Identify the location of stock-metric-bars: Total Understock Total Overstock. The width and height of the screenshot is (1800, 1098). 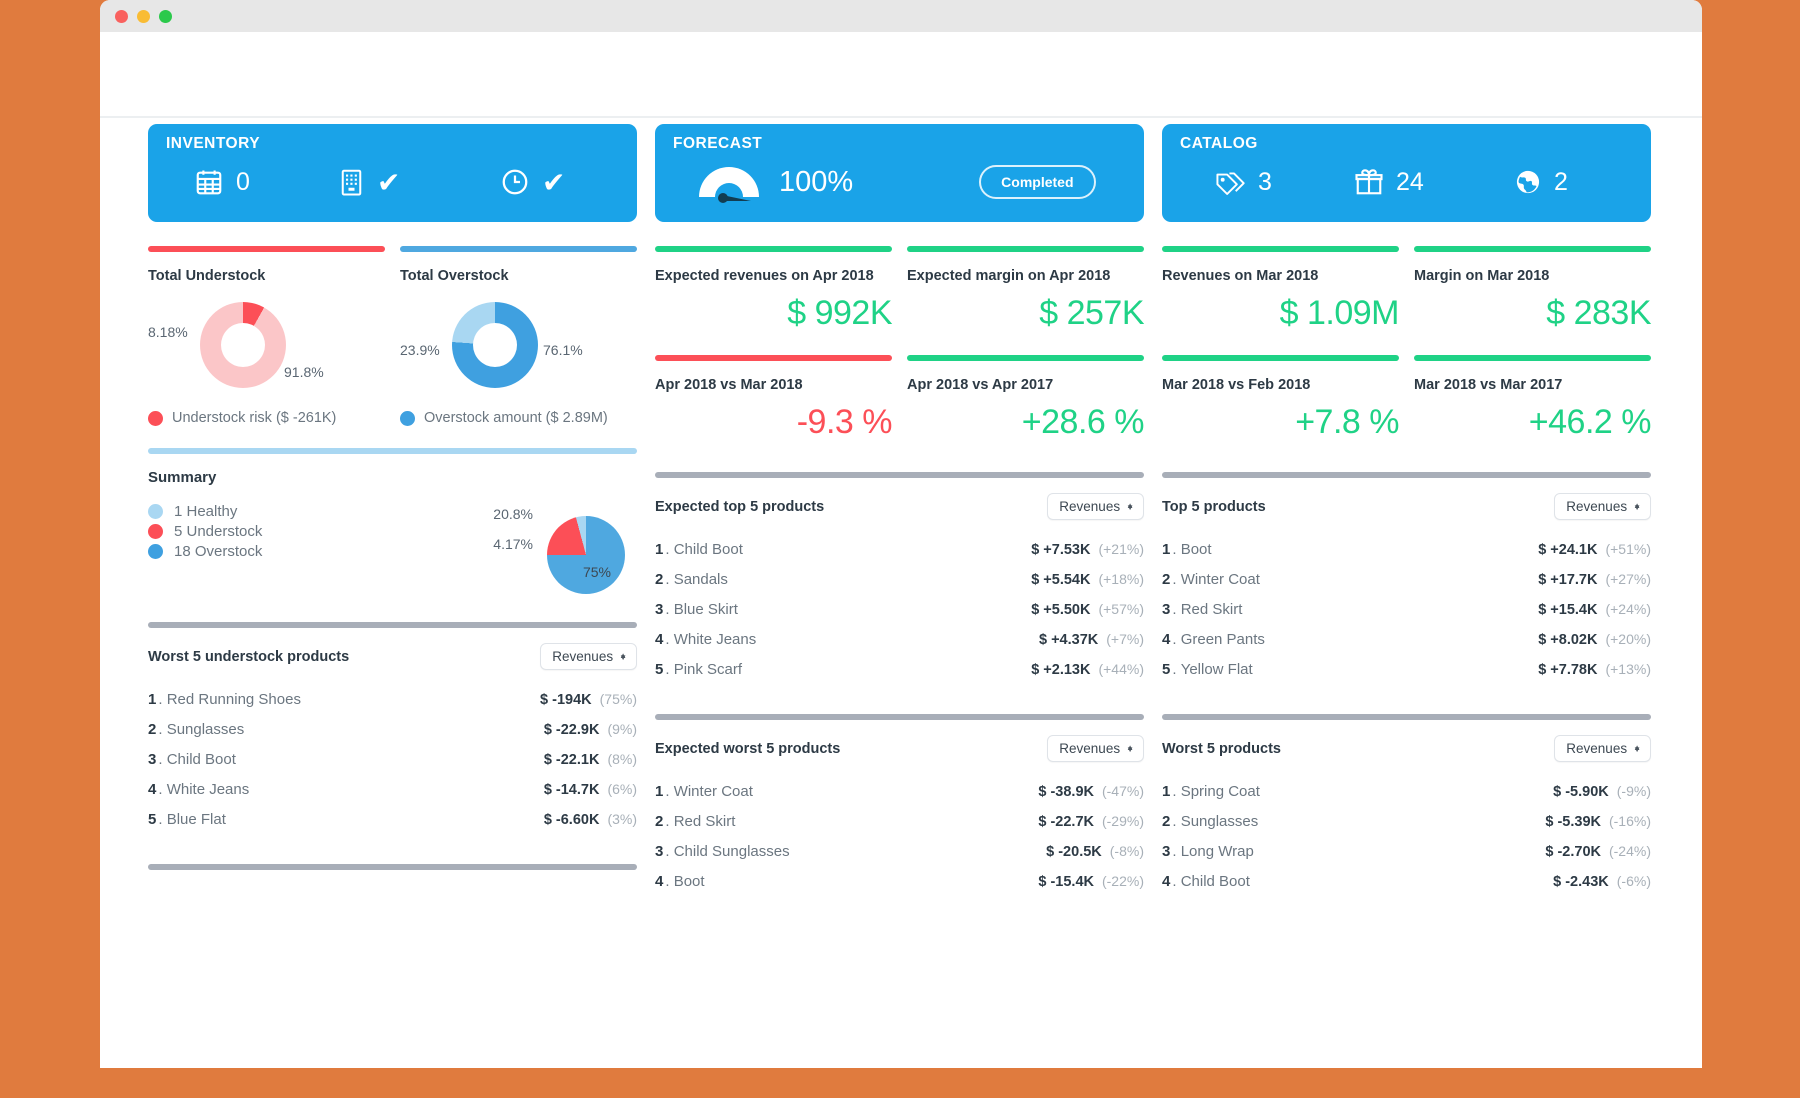
(392, 265).